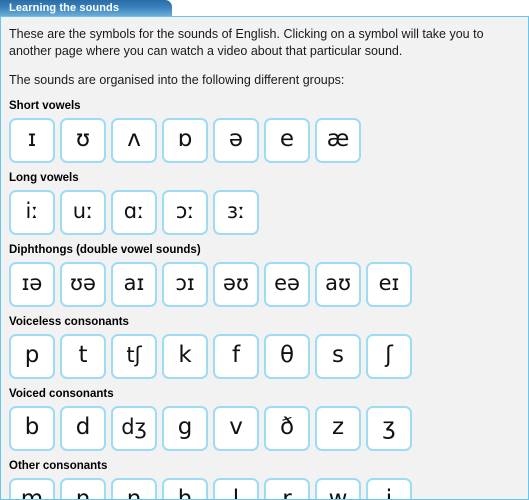 This screenshot has width=529, height=500. Describe the element at coordinates (264, 8) in the screenshot. I see `tab-strip: Learning the sounds` at that location.